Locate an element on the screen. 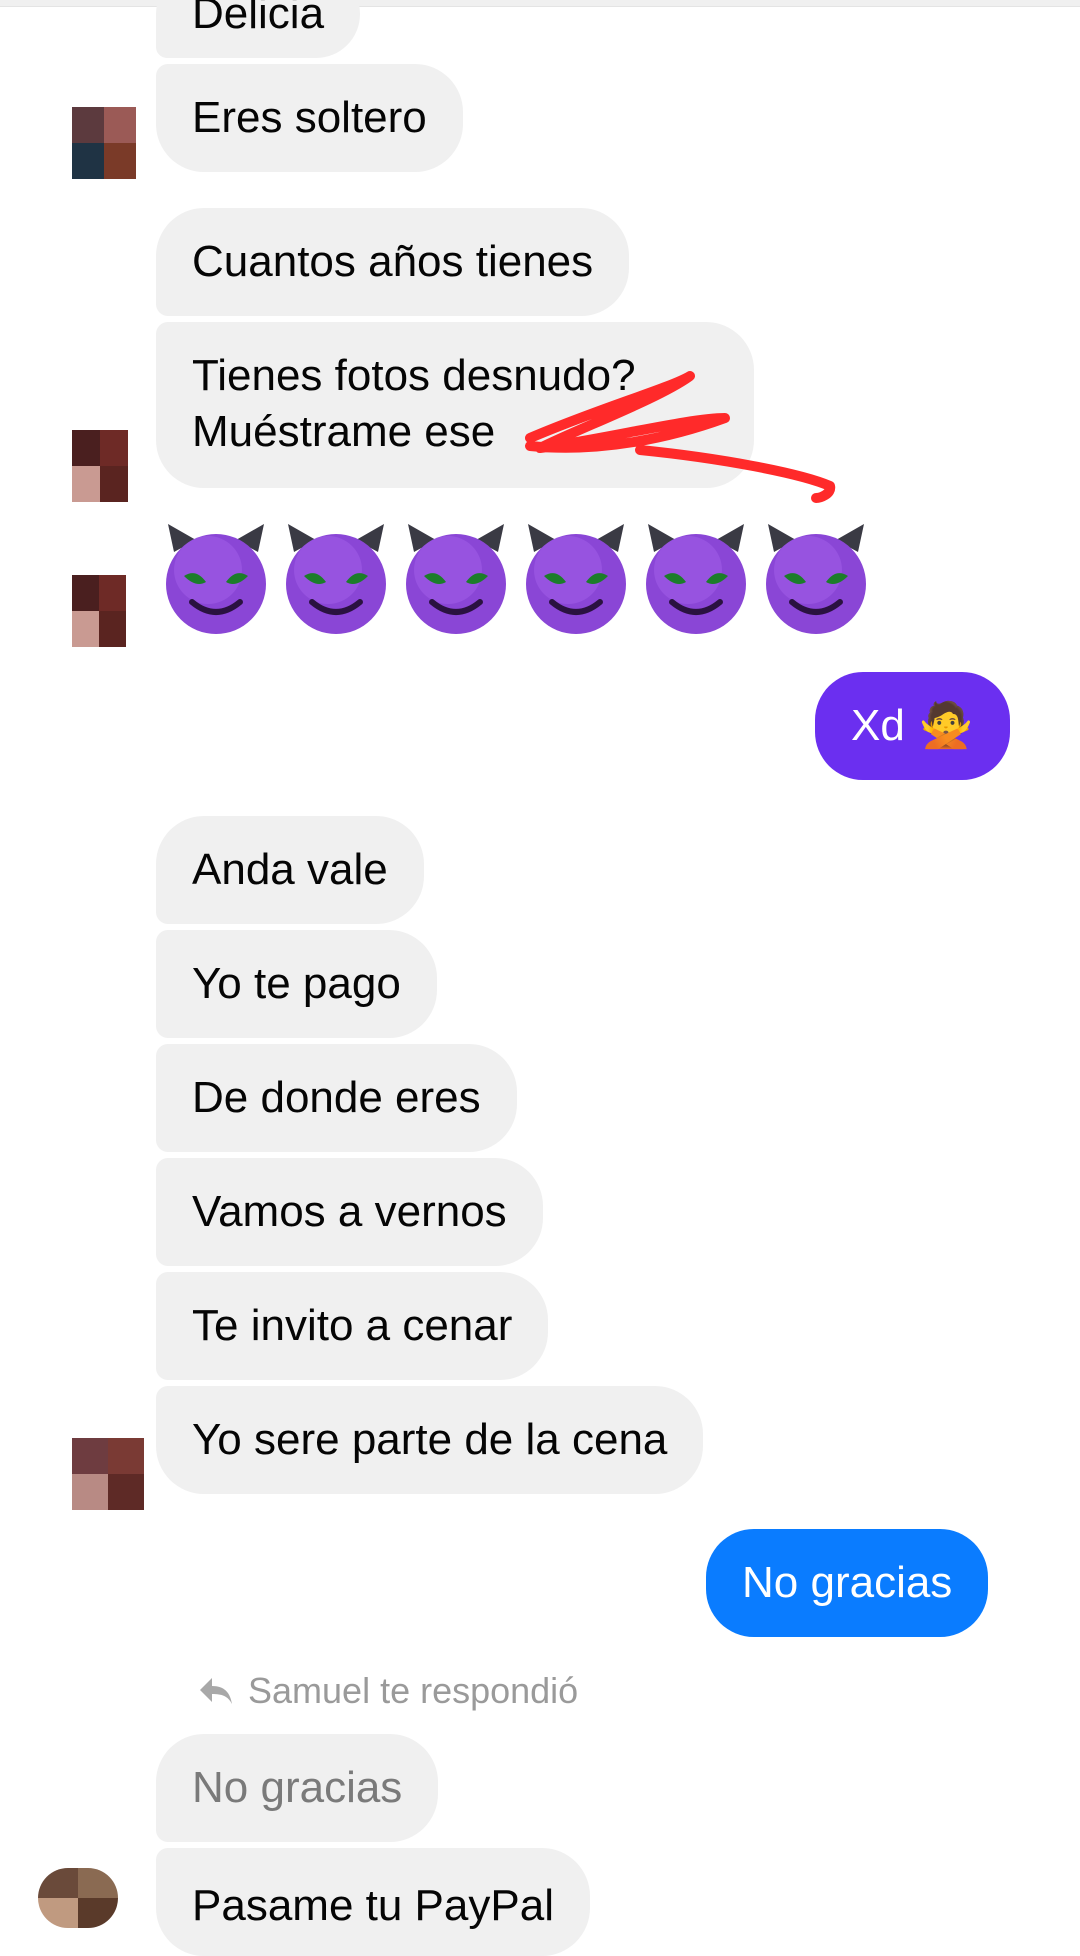  message-bubble-incoming: Pasame tu PayPal is located at coordinates (373, 1902).